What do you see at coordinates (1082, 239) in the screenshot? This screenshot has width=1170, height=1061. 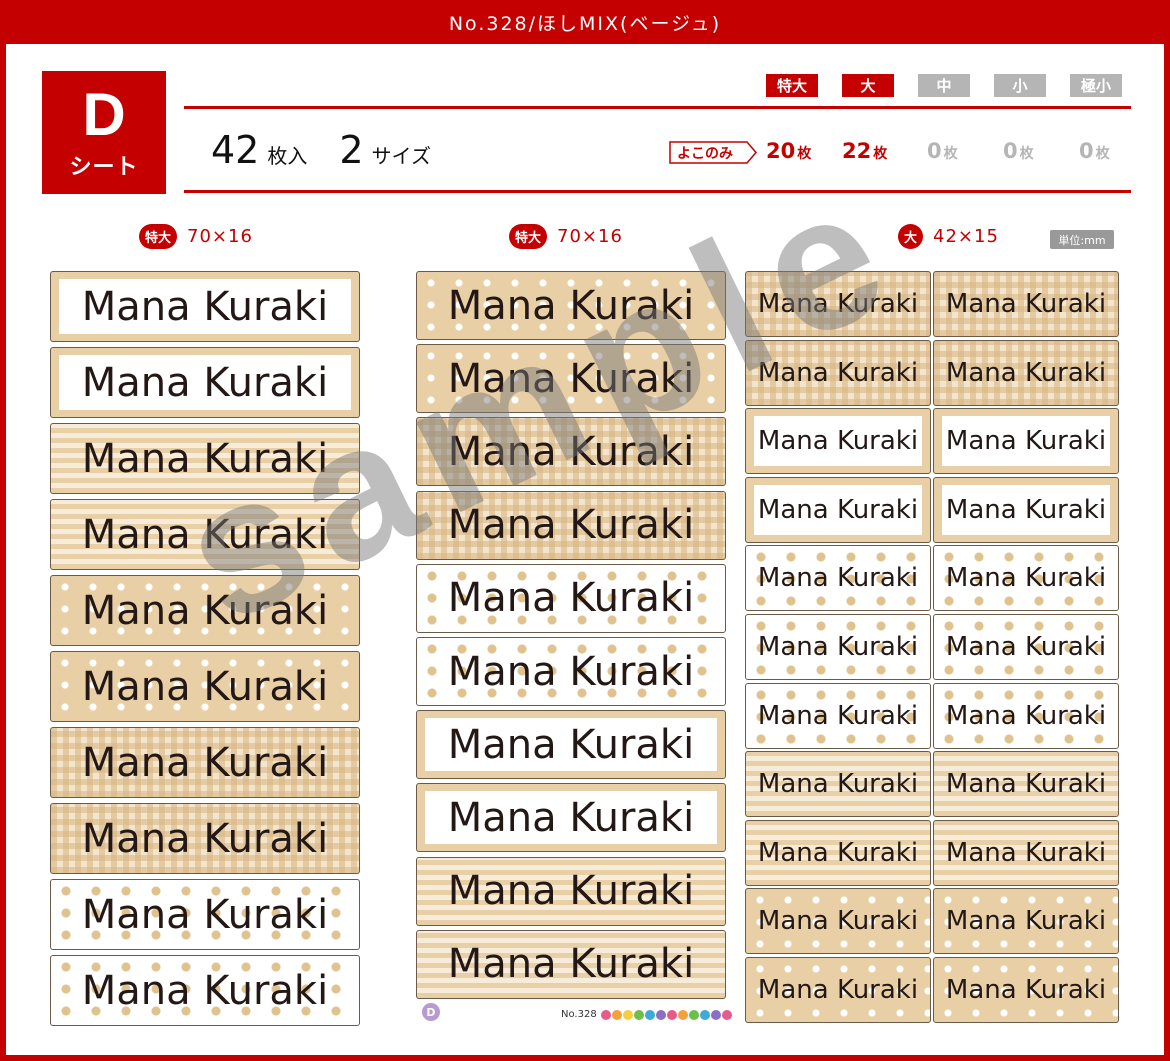 I see `unit-label: 単位:mm` at bounding box center [1082, 239].